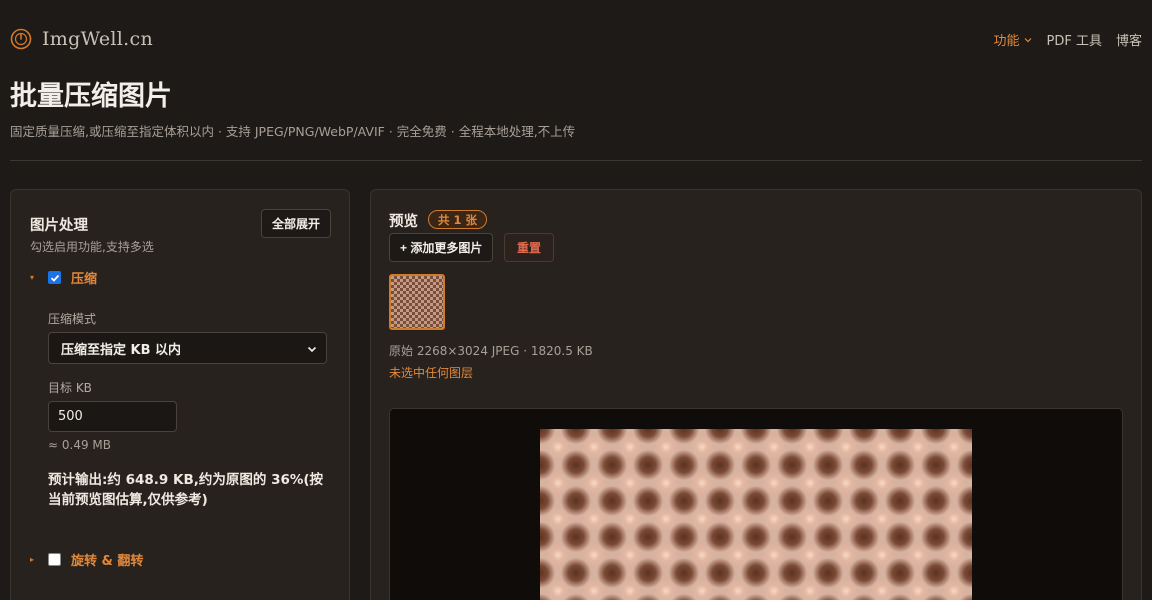  Describe the element at coordinates (39, 277) in the screenshot. I see `caret-down-icon: ▾` at that location.